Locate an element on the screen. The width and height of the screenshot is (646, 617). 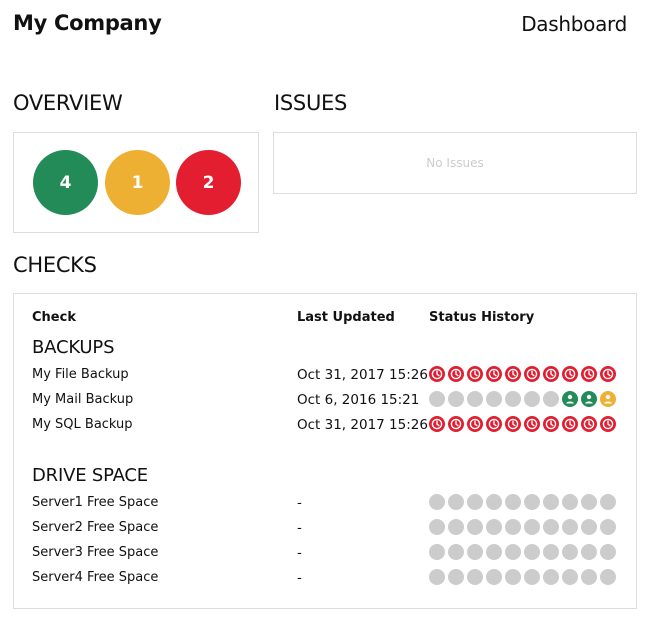
user-icon is located at coordinates (570, 399).